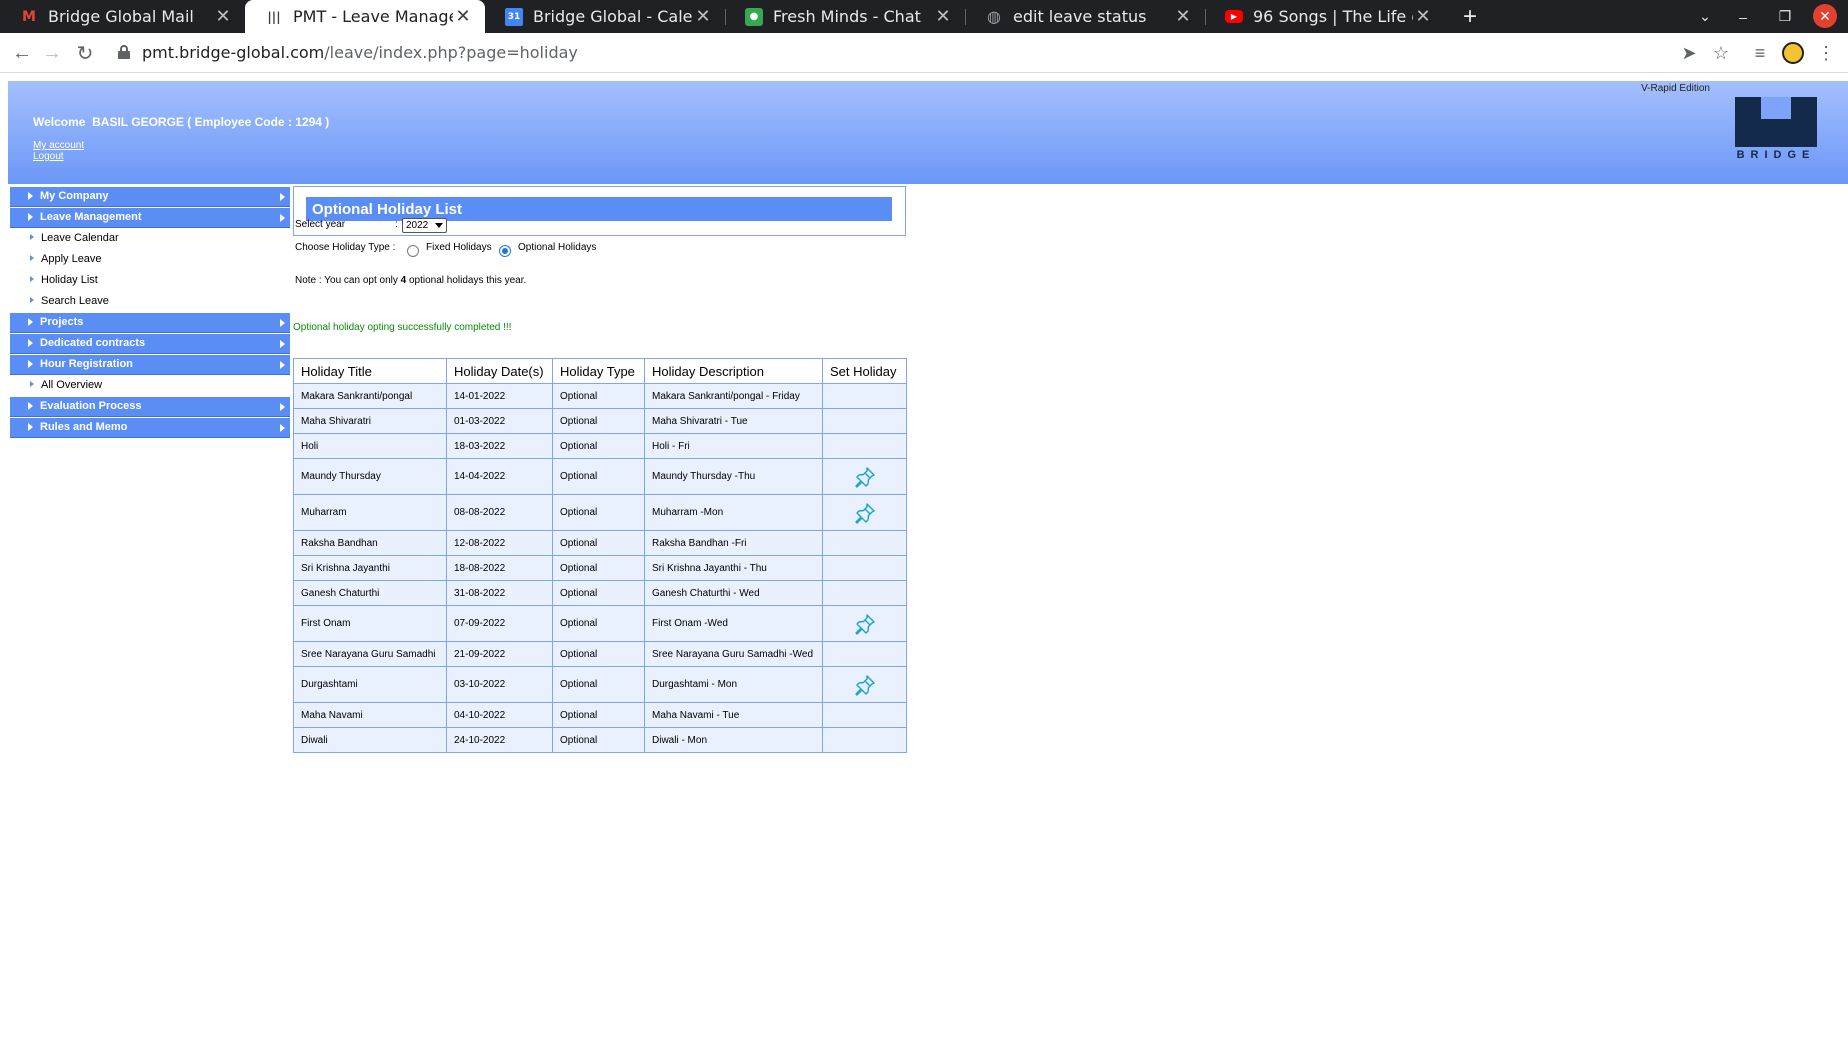  I want to click on fixed-holidays-radio, so click(413, 251).